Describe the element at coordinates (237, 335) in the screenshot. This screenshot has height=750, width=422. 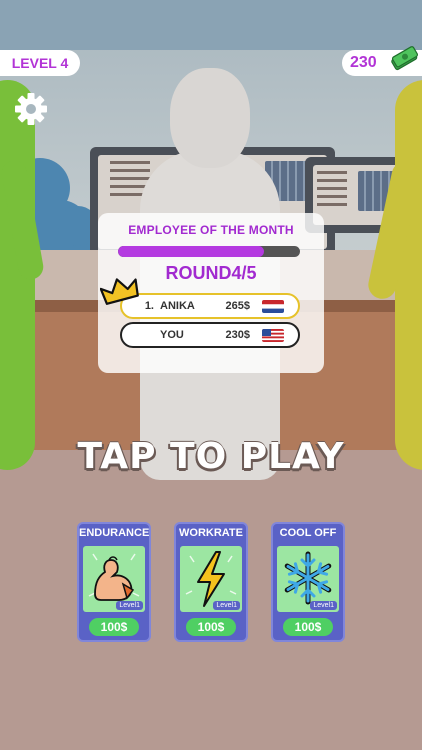
I see `player-score: 230$` at that location.